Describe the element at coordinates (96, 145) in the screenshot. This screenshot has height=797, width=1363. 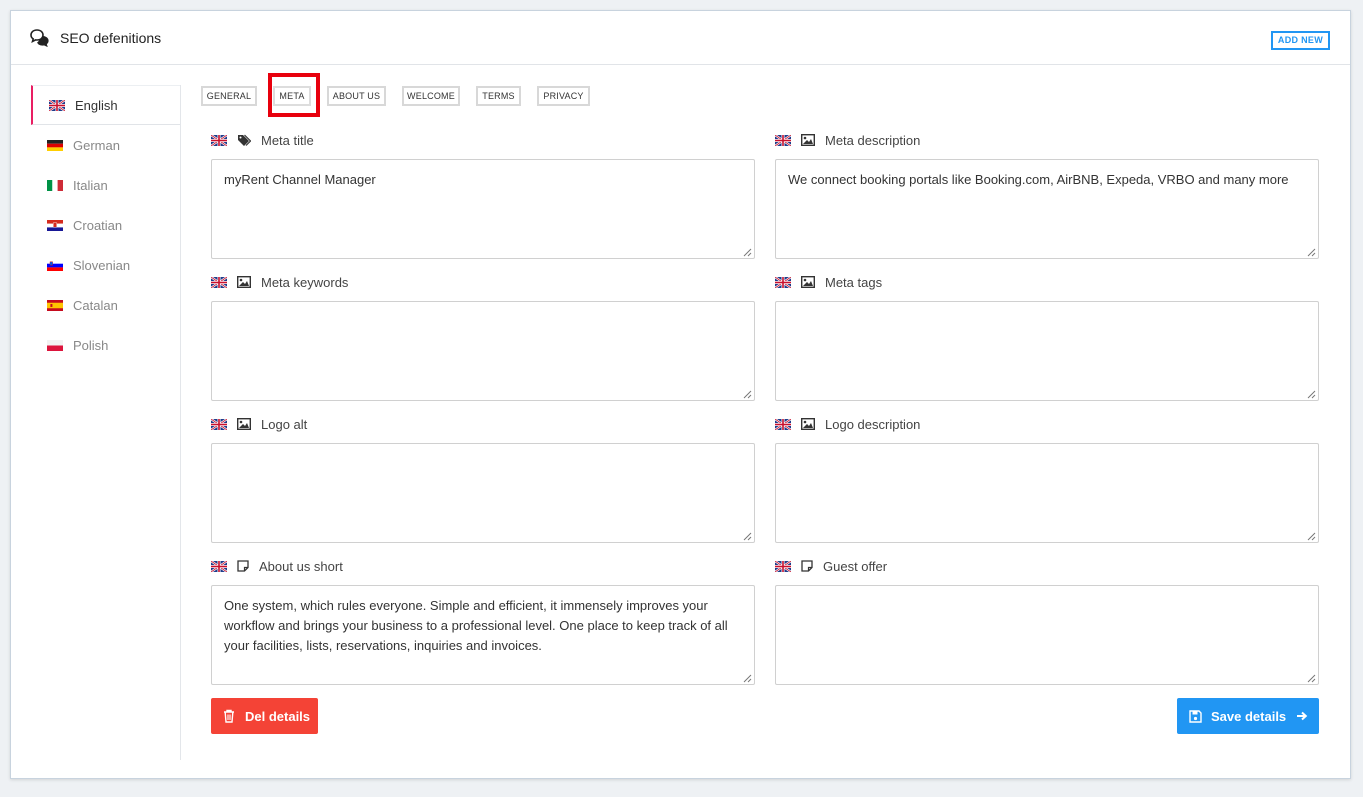
I see `sidebar-item-label: German` at that location.